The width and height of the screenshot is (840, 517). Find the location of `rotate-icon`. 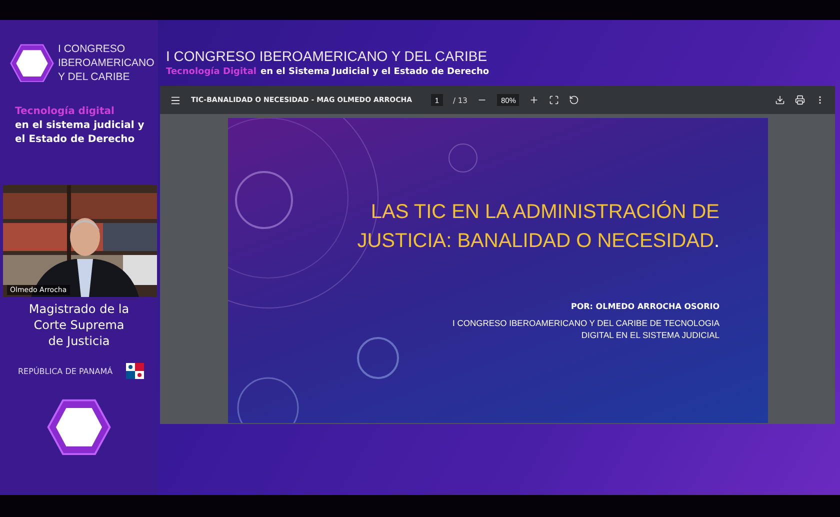

rotate-icon is located at coordinates (574, 100).